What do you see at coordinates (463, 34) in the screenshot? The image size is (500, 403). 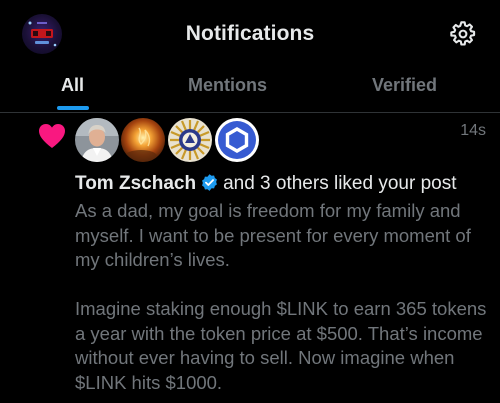 I see `gear-icon` at bounding box center [463, 34].